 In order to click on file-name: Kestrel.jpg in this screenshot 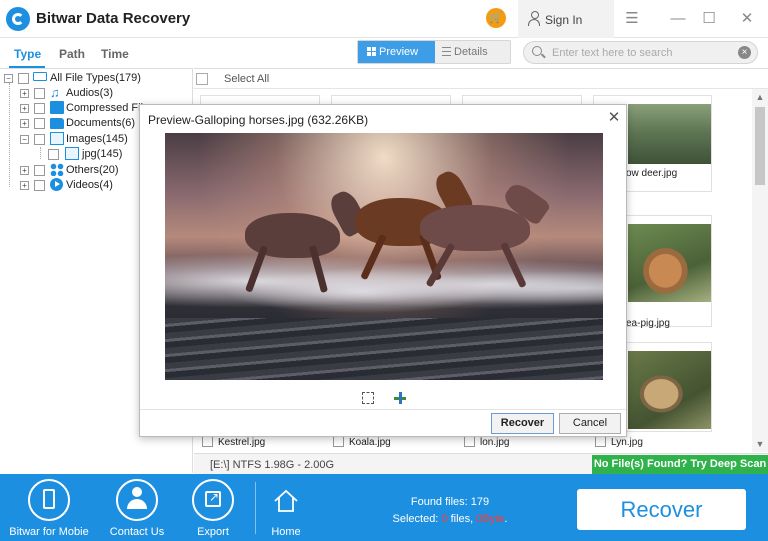, I will do `click(242, 442)`.